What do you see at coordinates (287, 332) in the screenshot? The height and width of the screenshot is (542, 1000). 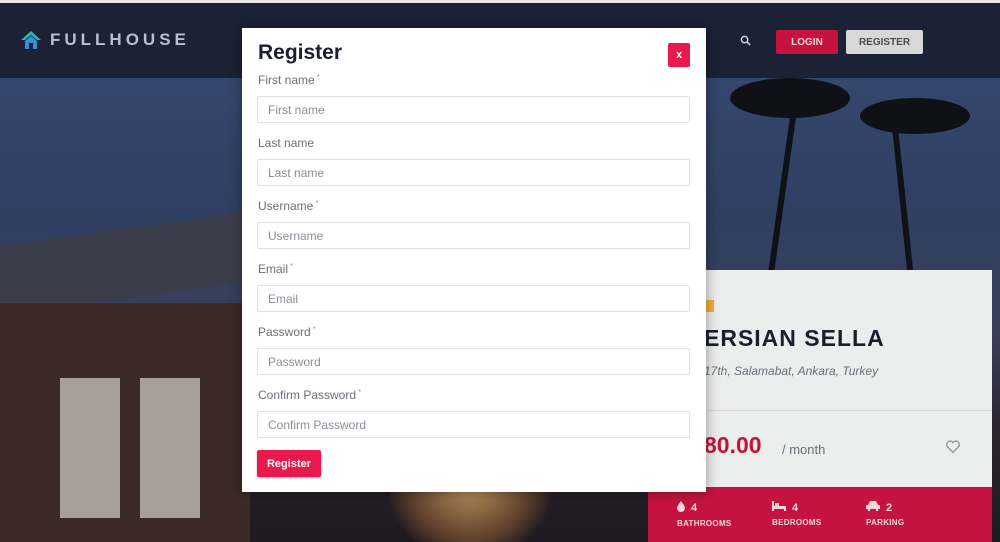 I see `password-label: Password *` at bounding box center [287, 332].